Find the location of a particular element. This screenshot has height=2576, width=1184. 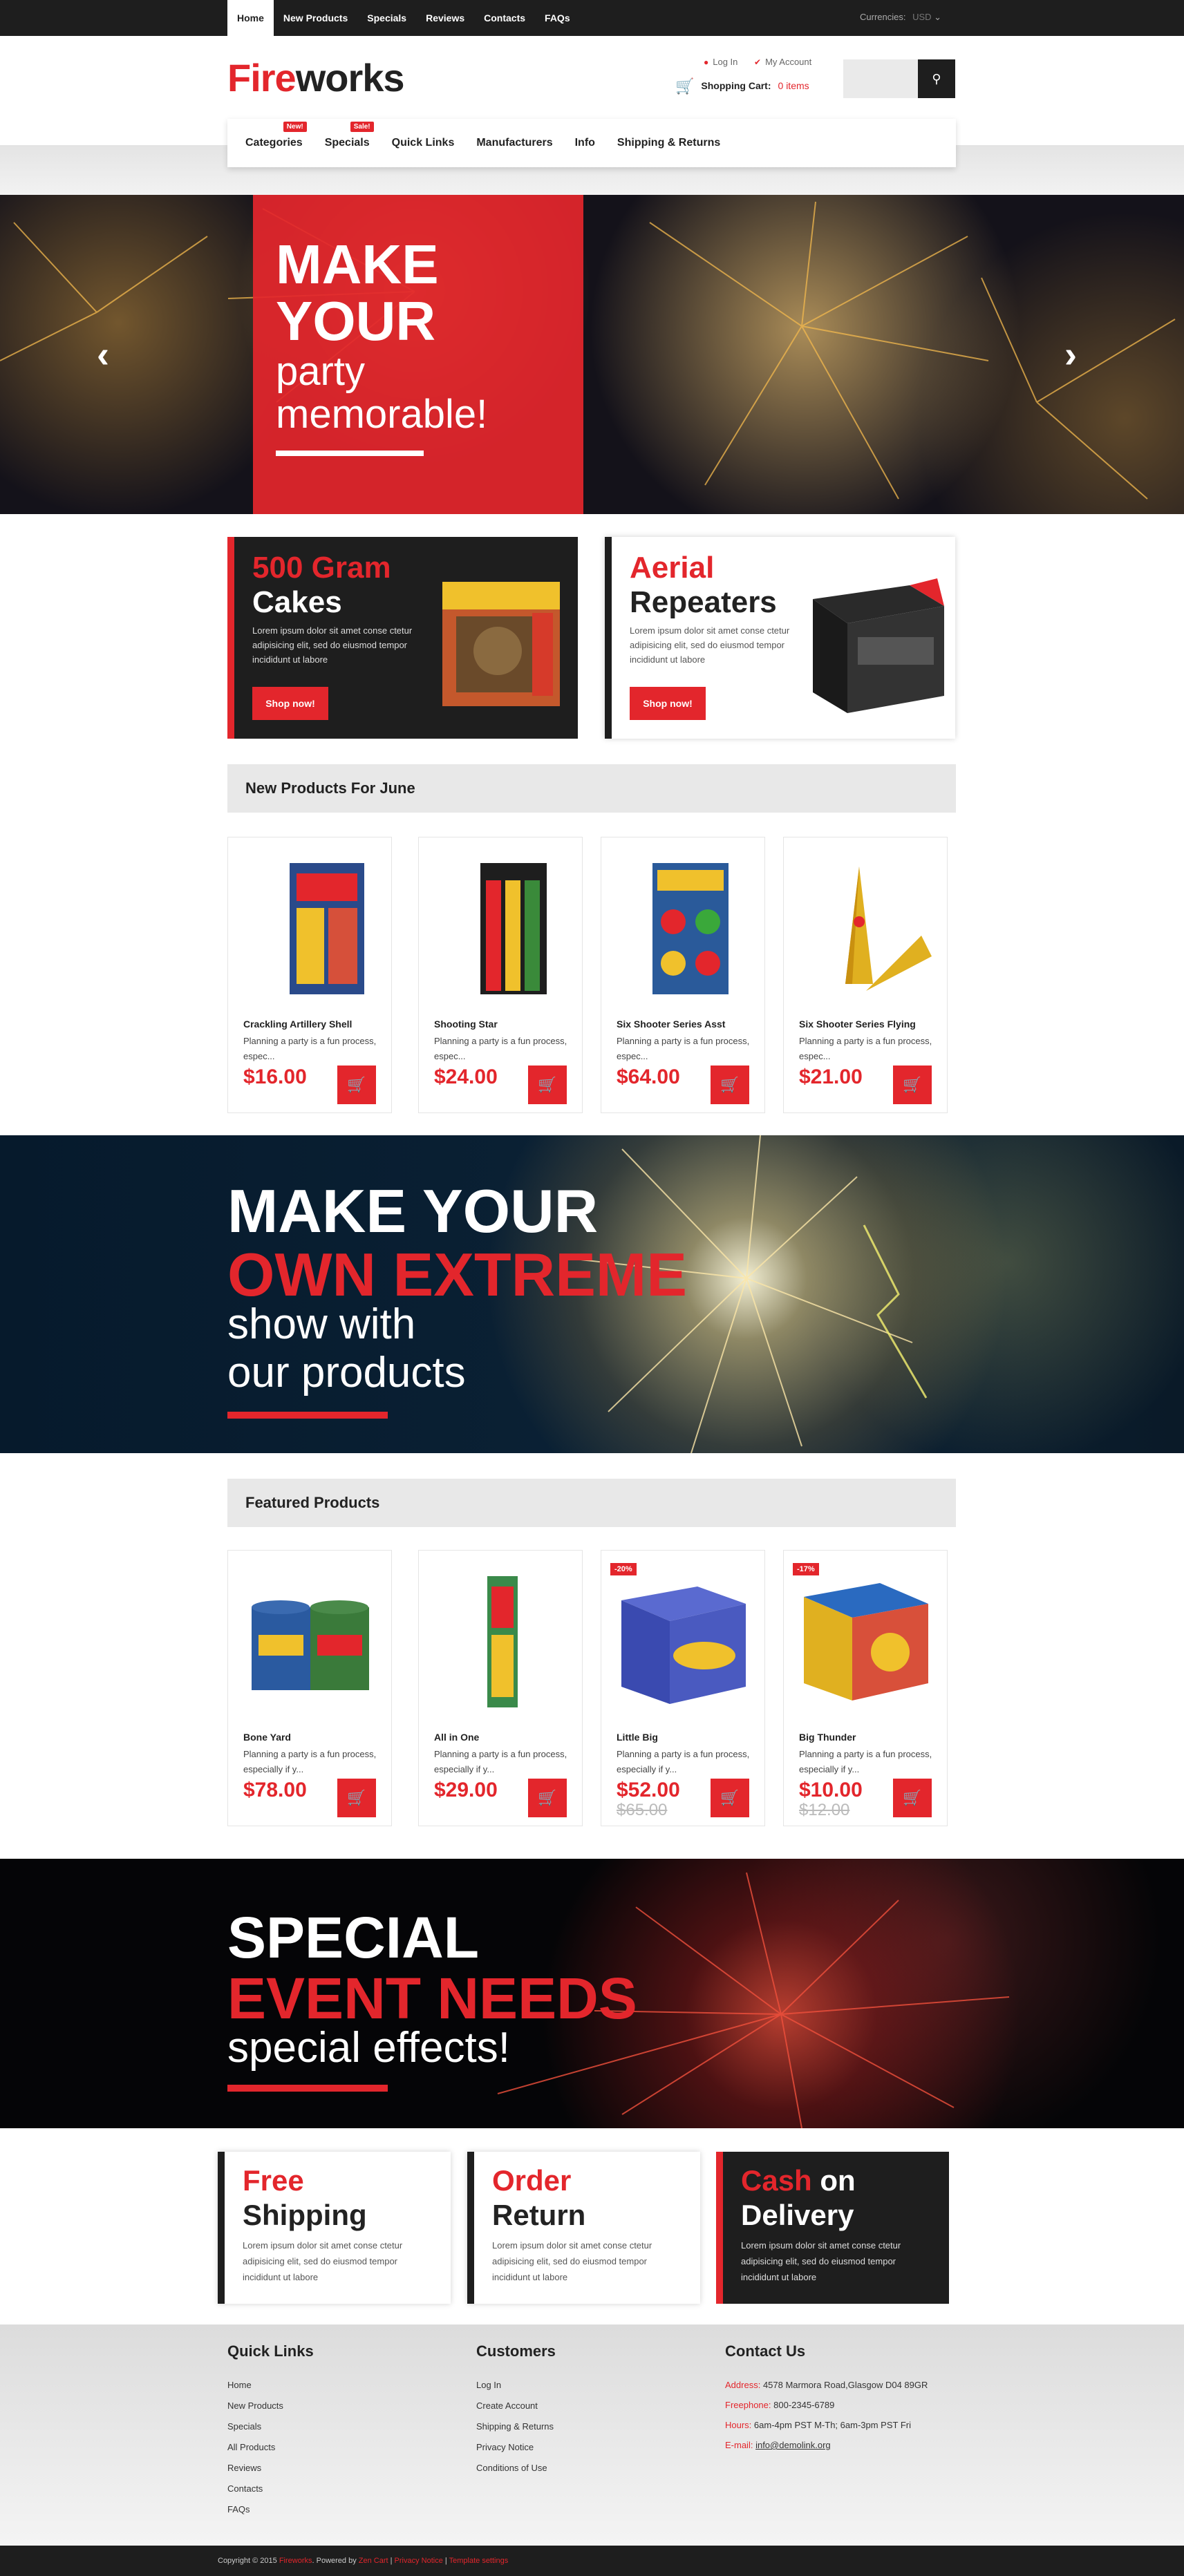

banner1-line3: show with is located at coordinates (321, 1324).